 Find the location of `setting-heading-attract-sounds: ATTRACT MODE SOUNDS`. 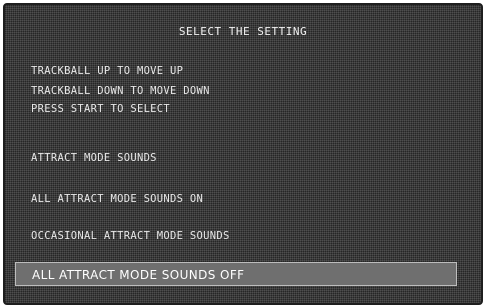

setting-heading-attract-sounds: ATTRACT MODE SOUNDS is located at coordinates (94, 158).